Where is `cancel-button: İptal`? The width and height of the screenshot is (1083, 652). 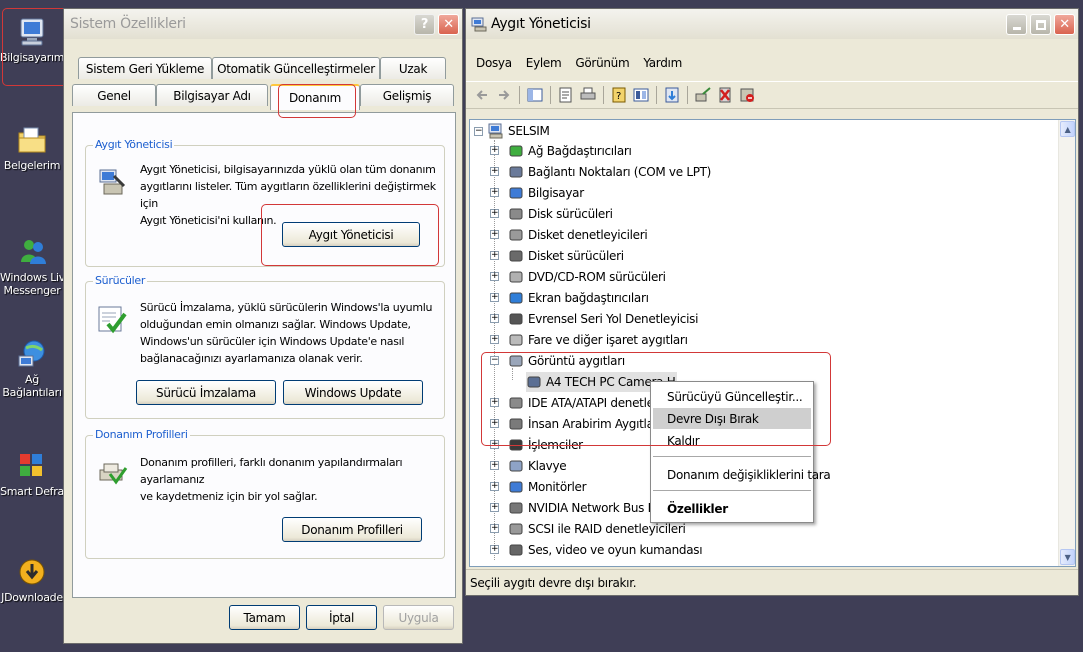
cancel-button: İptal is located at coordinates (341, 617).